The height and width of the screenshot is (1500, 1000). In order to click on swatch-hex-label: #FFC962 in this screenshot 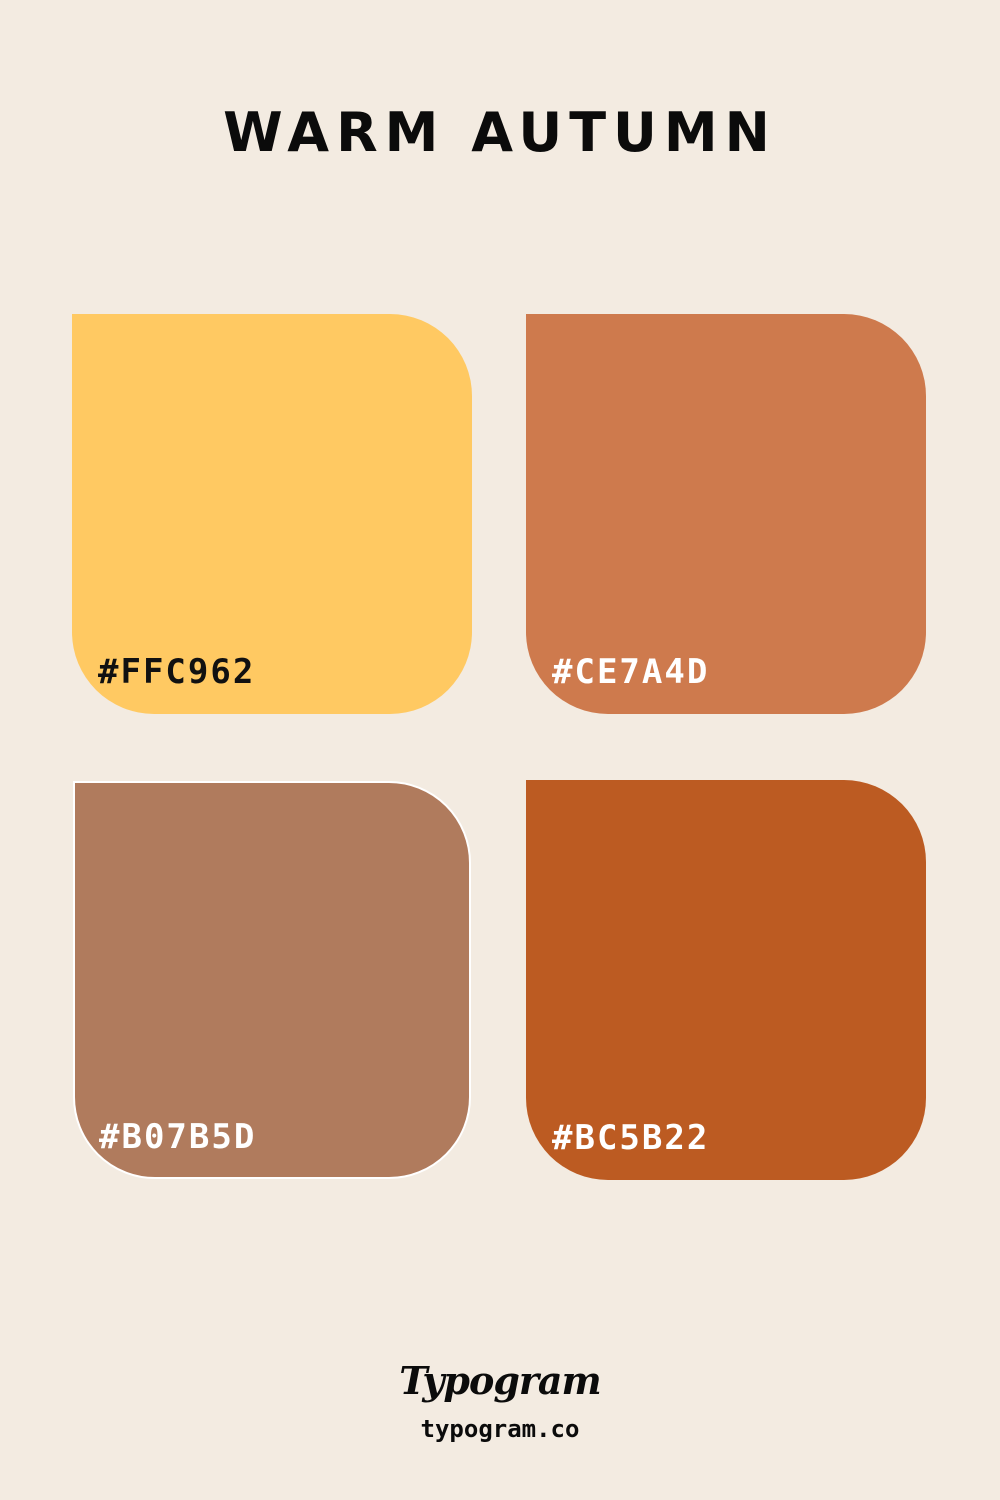, I will do `click(177, 672)`.